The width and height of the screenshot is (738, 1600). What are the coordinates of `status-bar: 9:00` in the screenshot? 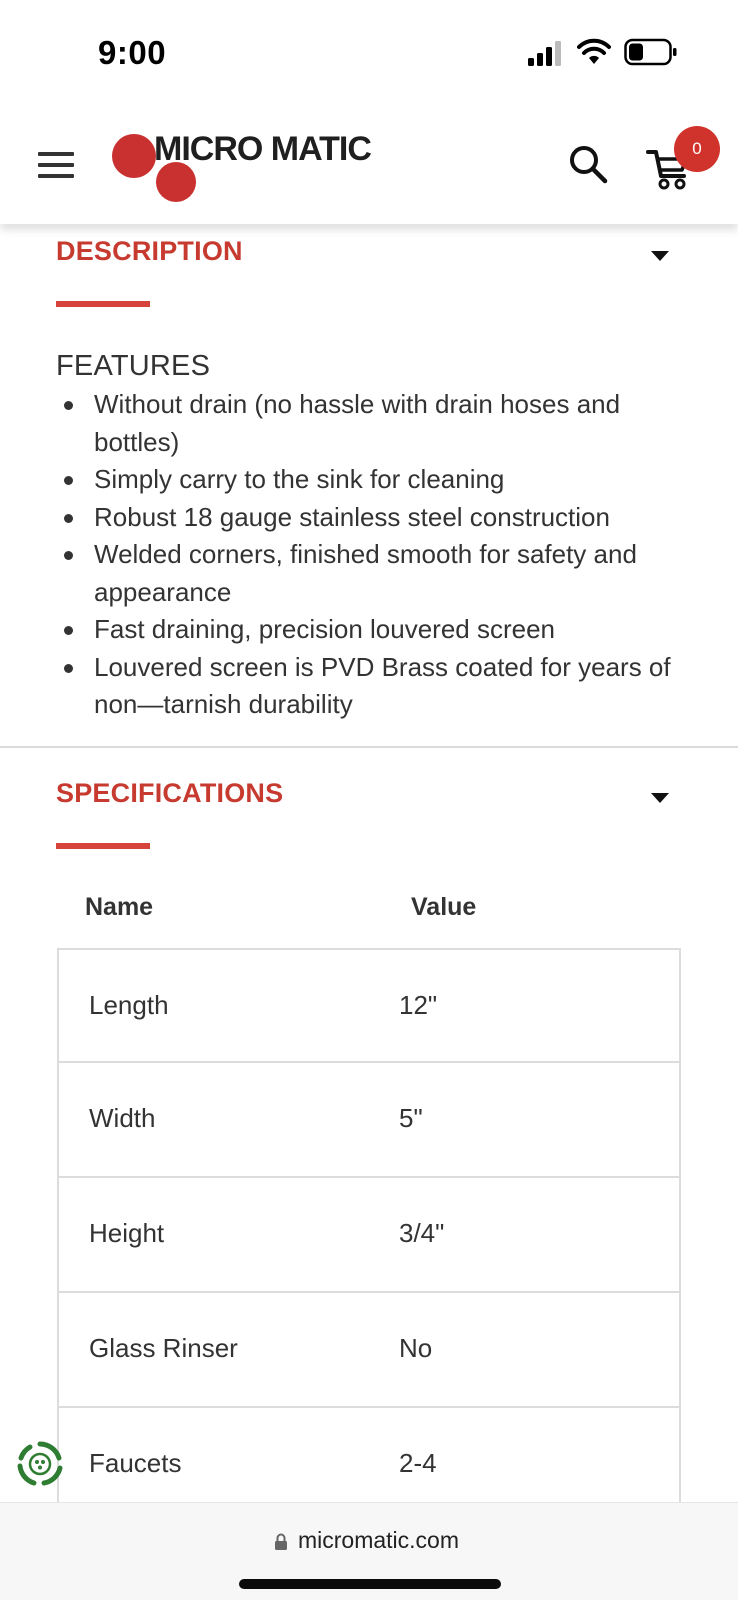 It's located at (369, 50).